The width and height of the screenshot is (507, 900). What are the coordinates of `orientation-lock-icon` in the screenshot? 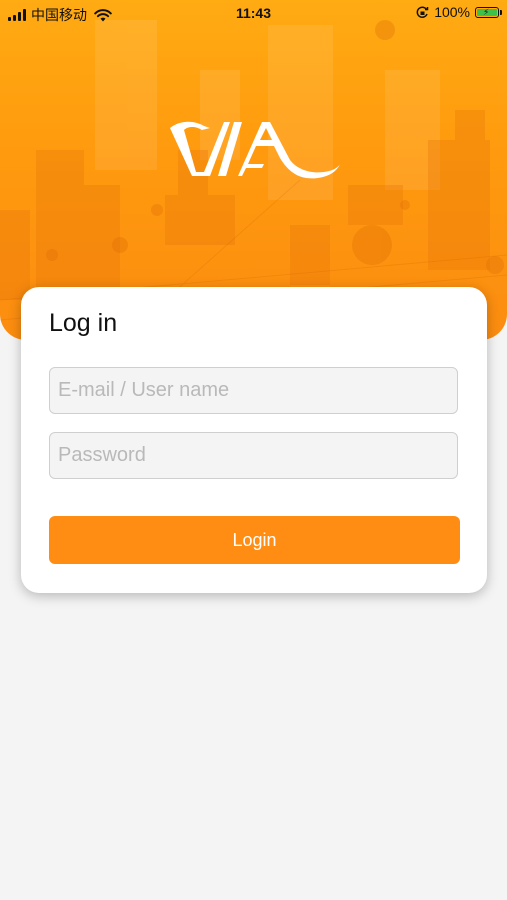 It's located at (422, 11).